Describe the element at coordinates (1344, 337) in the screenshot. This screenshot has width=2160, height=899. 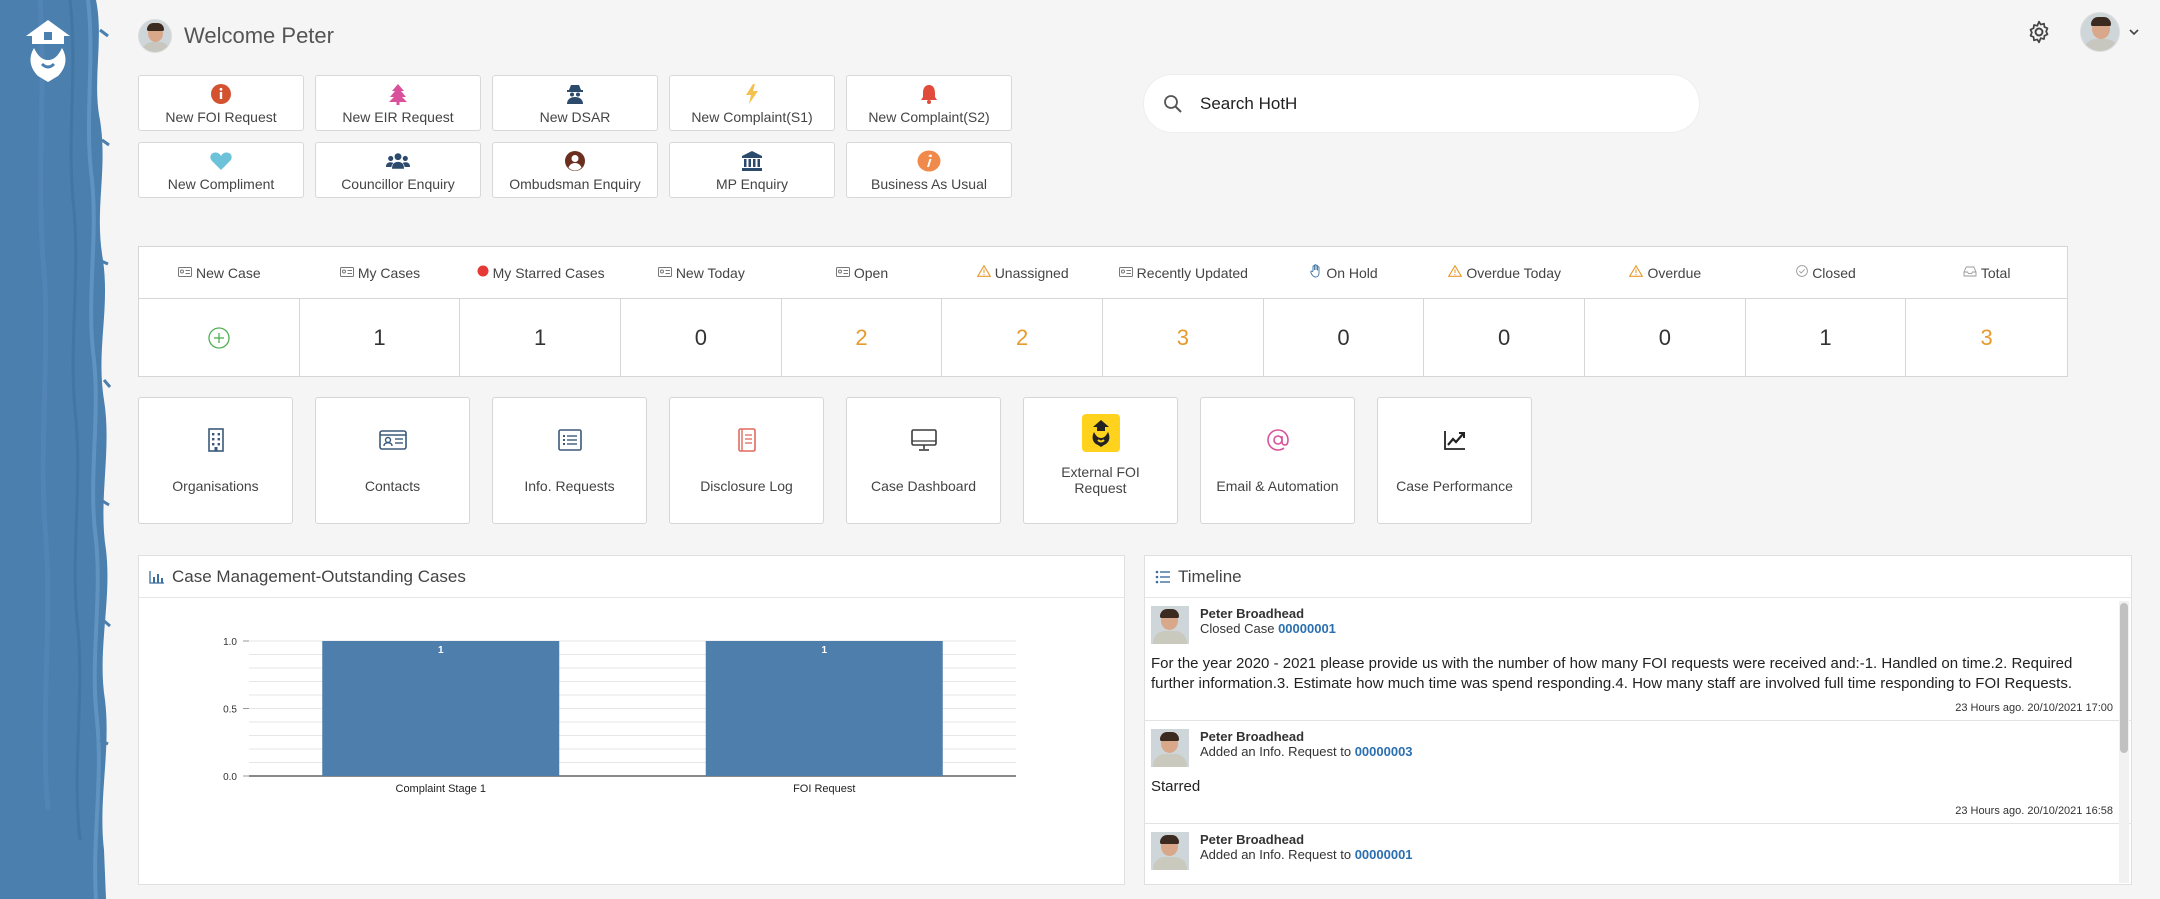
I see `stats-value-on-hold: 0` at that location.